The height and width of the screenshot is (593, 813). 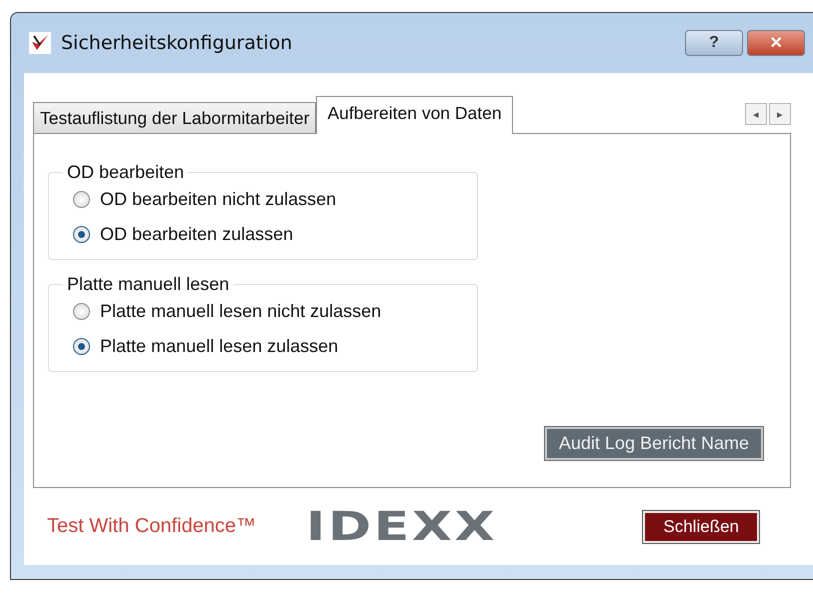 I want to click on radio-label: Platte manuell lesen nicht zulassen, so click(x=241, y=311).